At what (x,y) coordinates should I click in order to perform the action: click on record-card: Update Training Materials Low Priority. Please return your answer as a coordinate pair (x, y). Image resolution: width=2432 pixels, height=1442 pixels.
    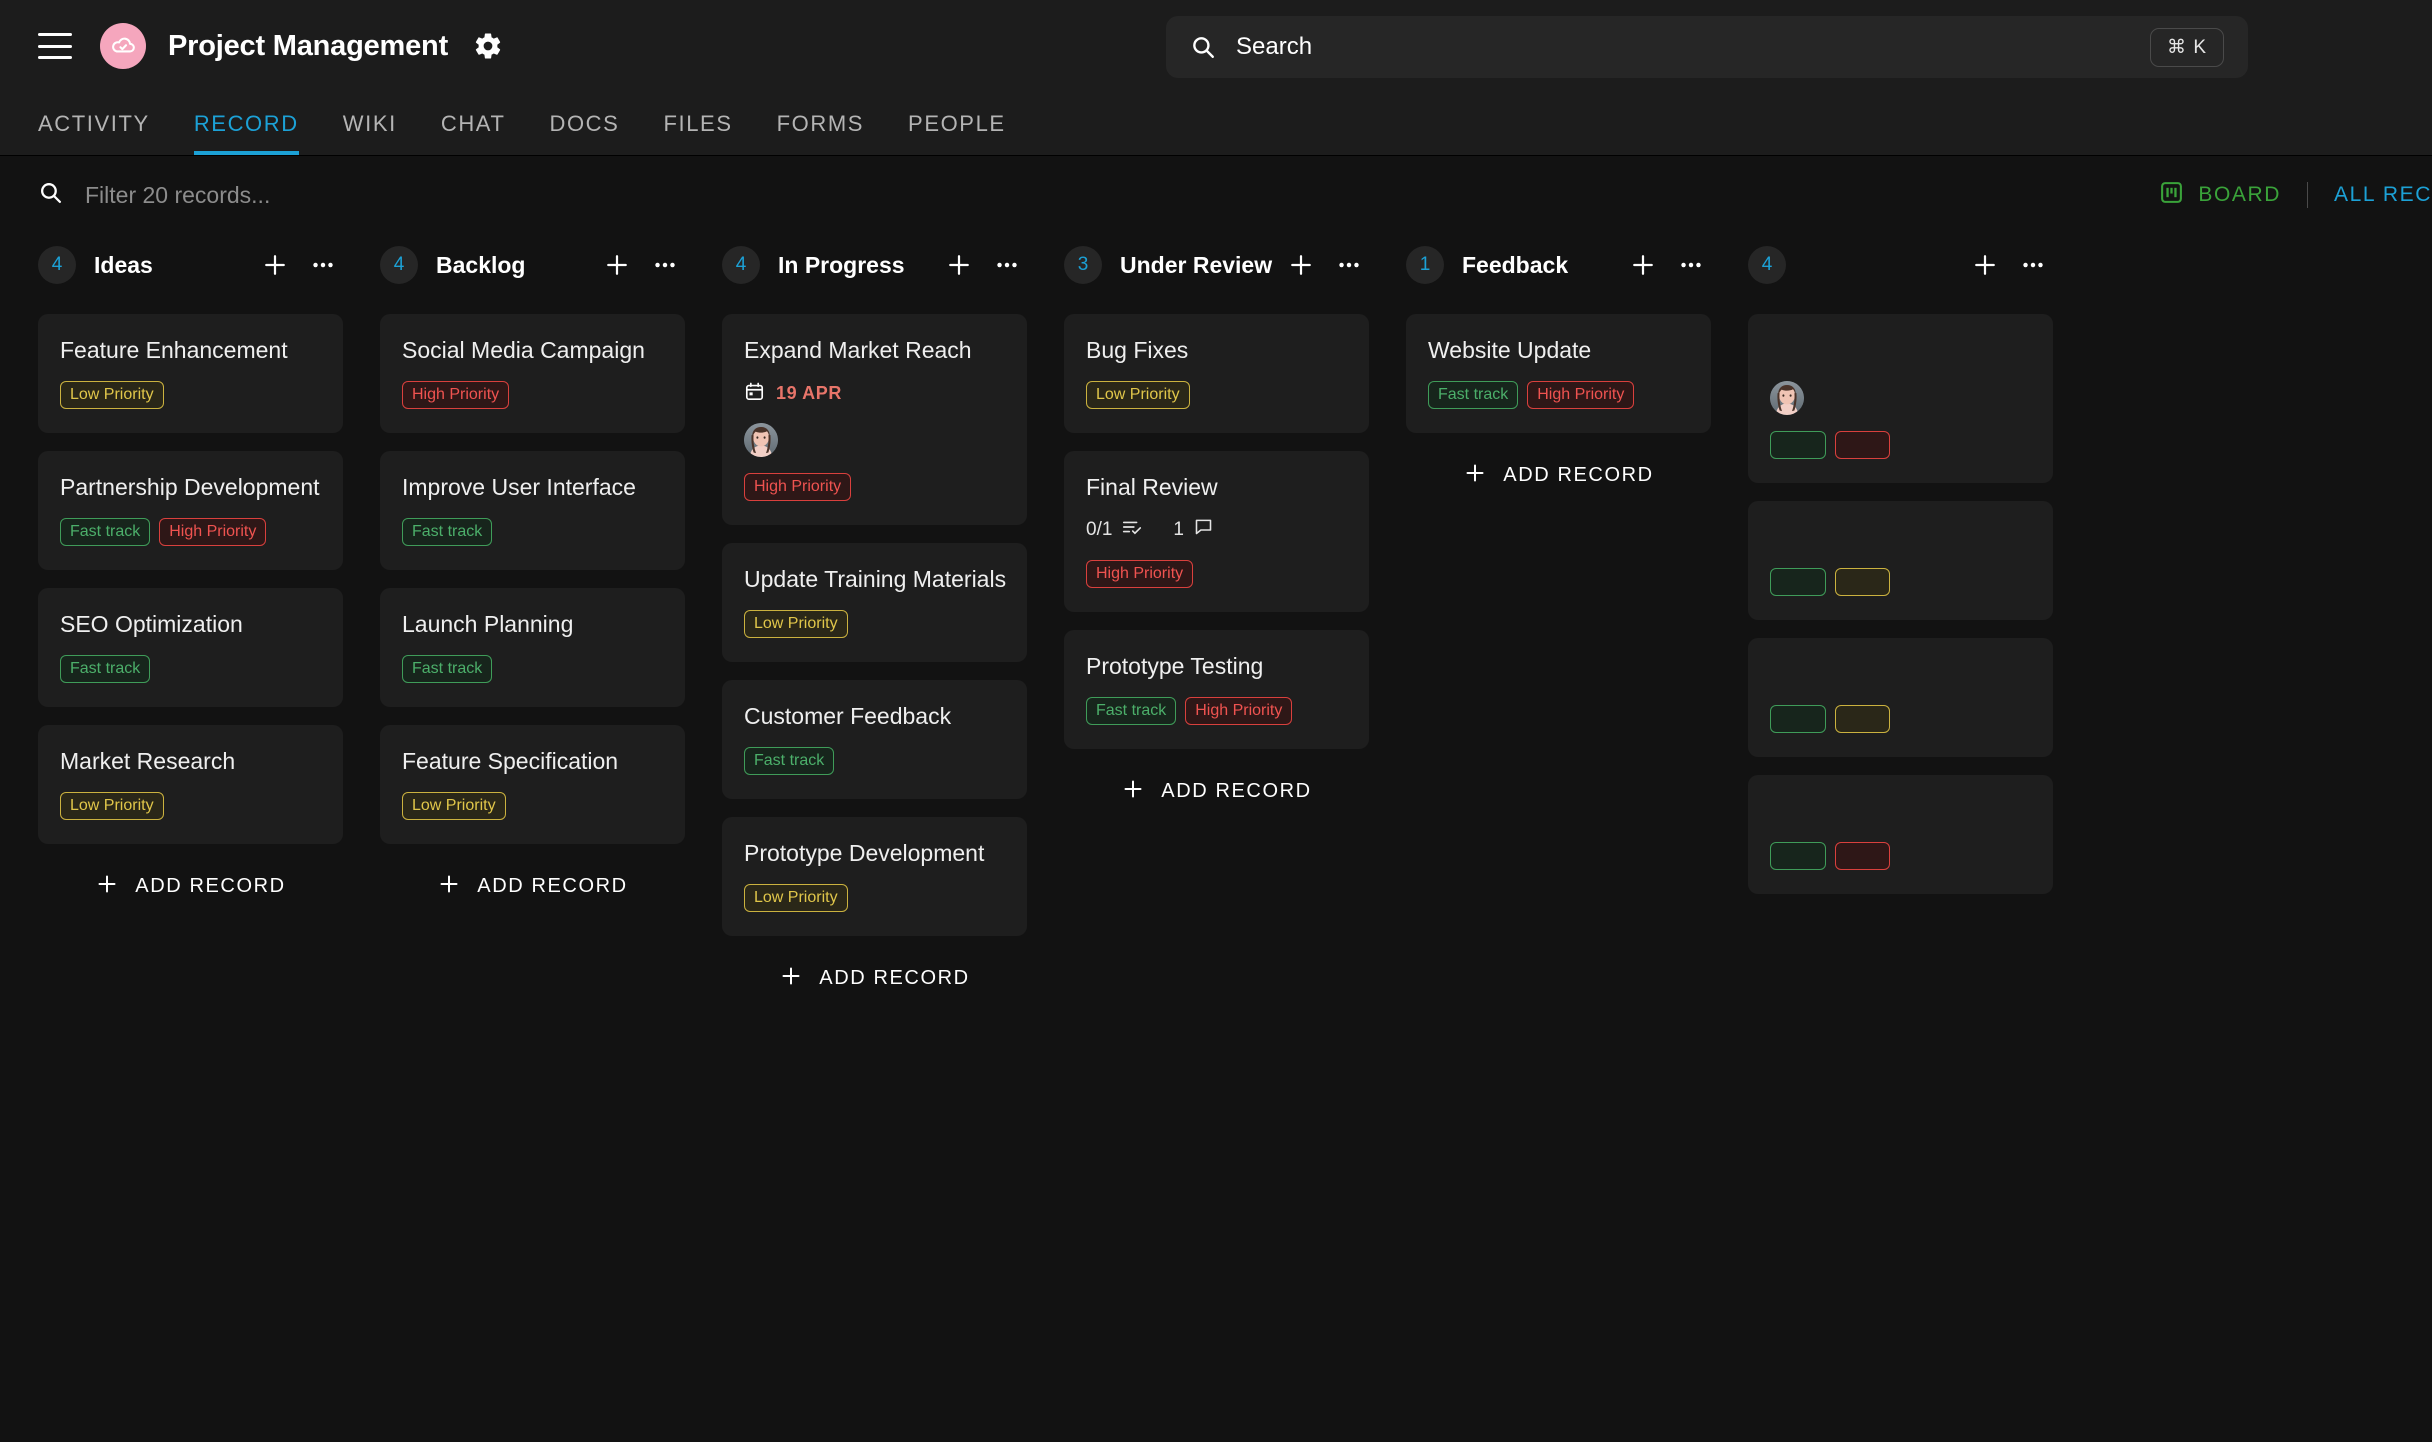
    Looking at the image, I should click on (874, 602).